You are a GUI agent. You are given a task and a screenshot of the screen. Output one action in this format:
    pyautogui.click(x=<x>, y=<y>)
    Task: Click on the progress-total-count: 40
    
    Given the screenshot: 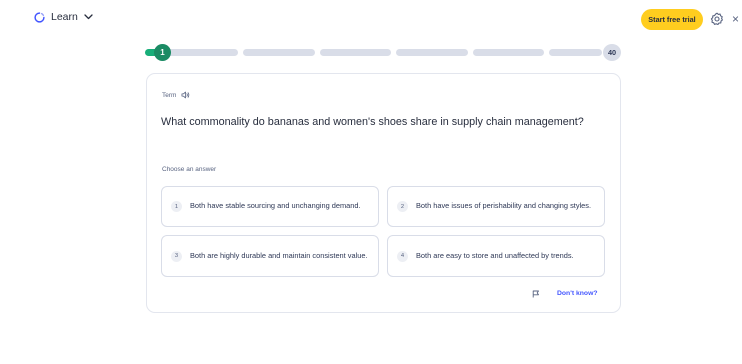 What is the action you would take?
    pyautogui.click(x=612, y=52)
    